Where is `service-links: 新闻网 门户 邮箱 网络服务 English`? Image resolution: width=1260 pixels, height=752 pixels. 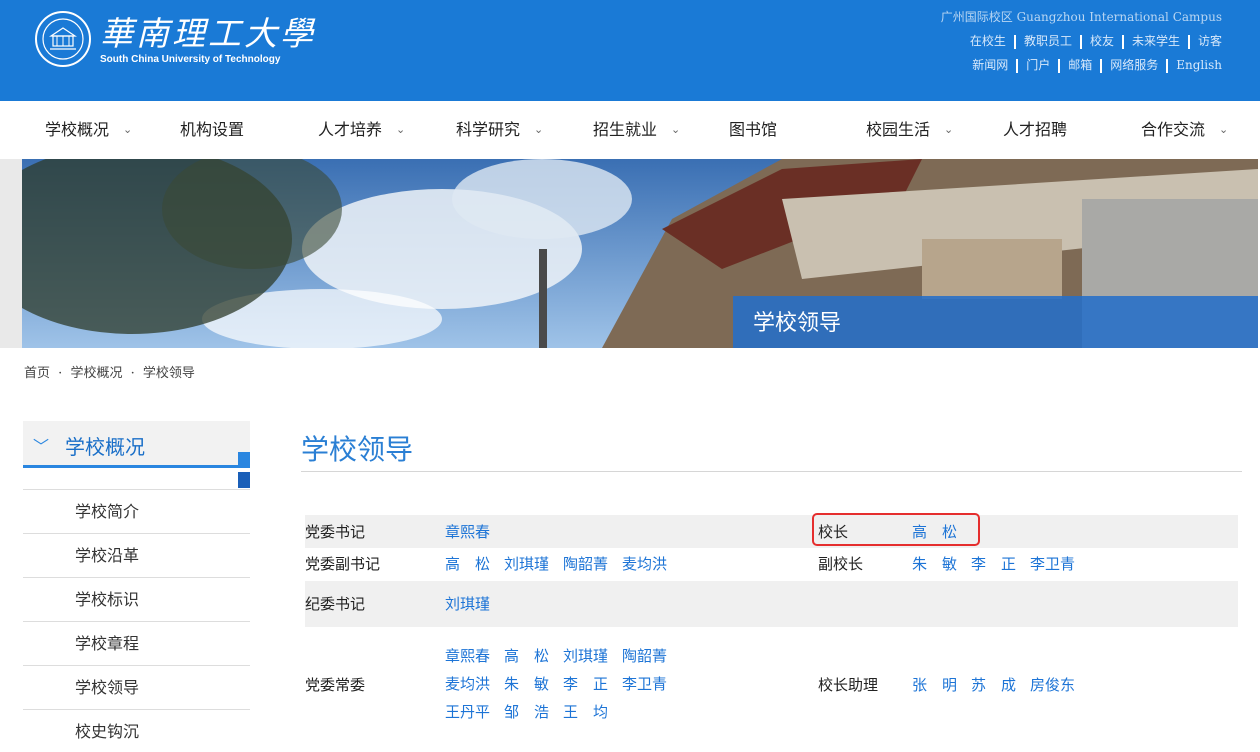
service-links: 新闻网 门户 邮箱 网络服务 English is located at coordinates (1081, 65).